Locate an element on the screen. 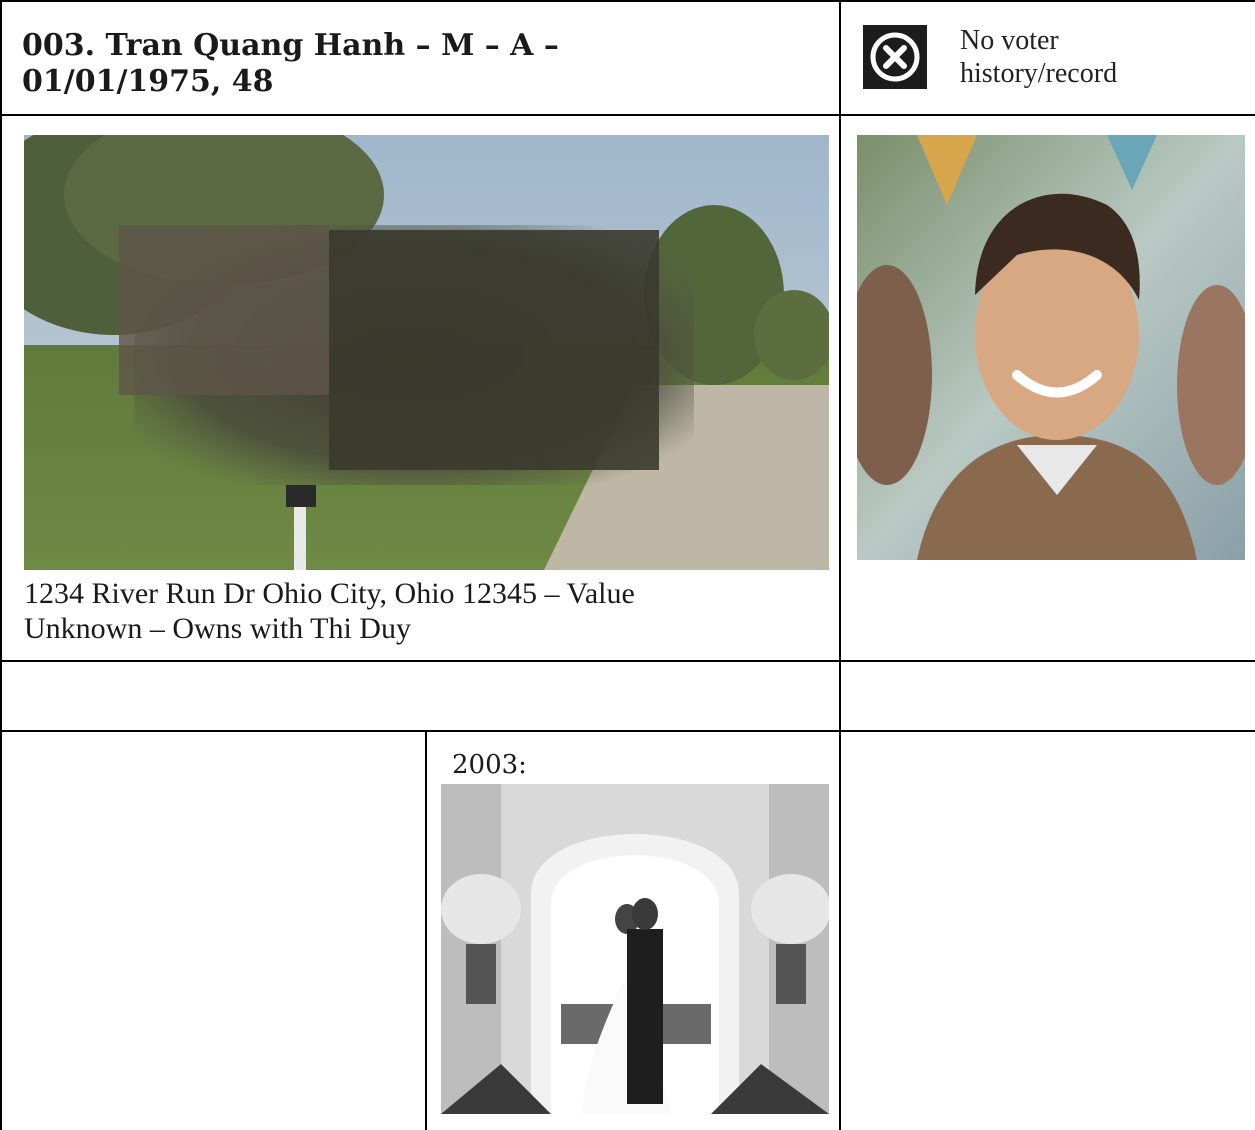  table-border-top is located at coordinates (627, 1).